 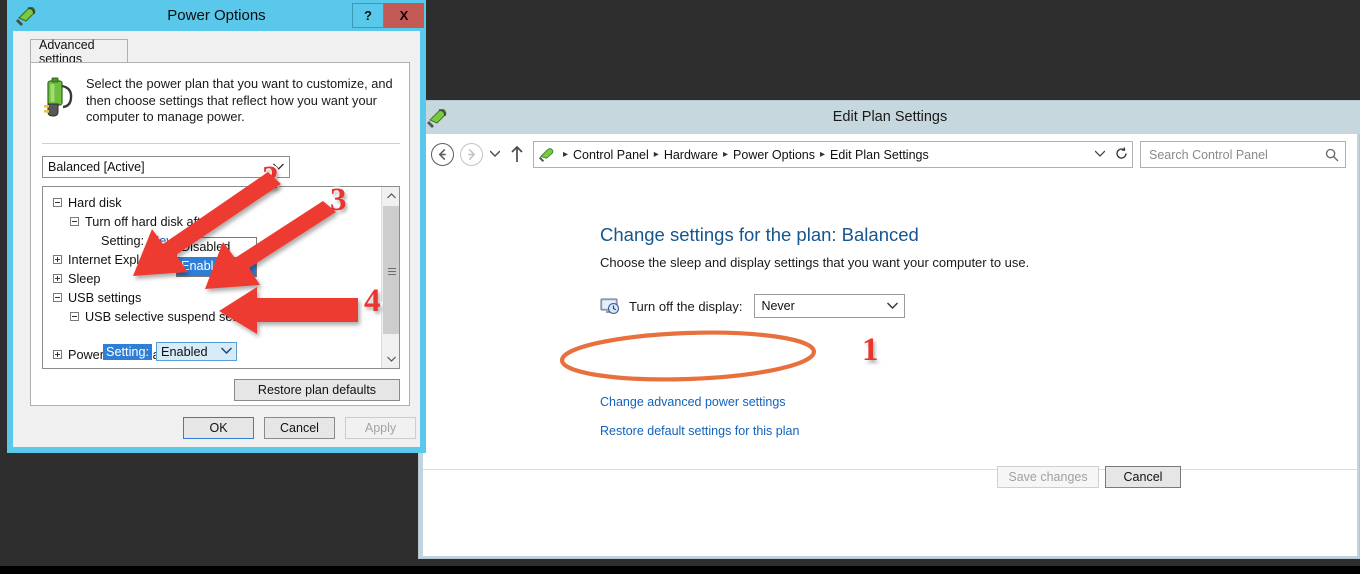 What do you see at coordinates (699, 431) in the screenshot?
I see `restore-default-settings-link: Restore default settings for this plan` at bounding box center [699, 431].